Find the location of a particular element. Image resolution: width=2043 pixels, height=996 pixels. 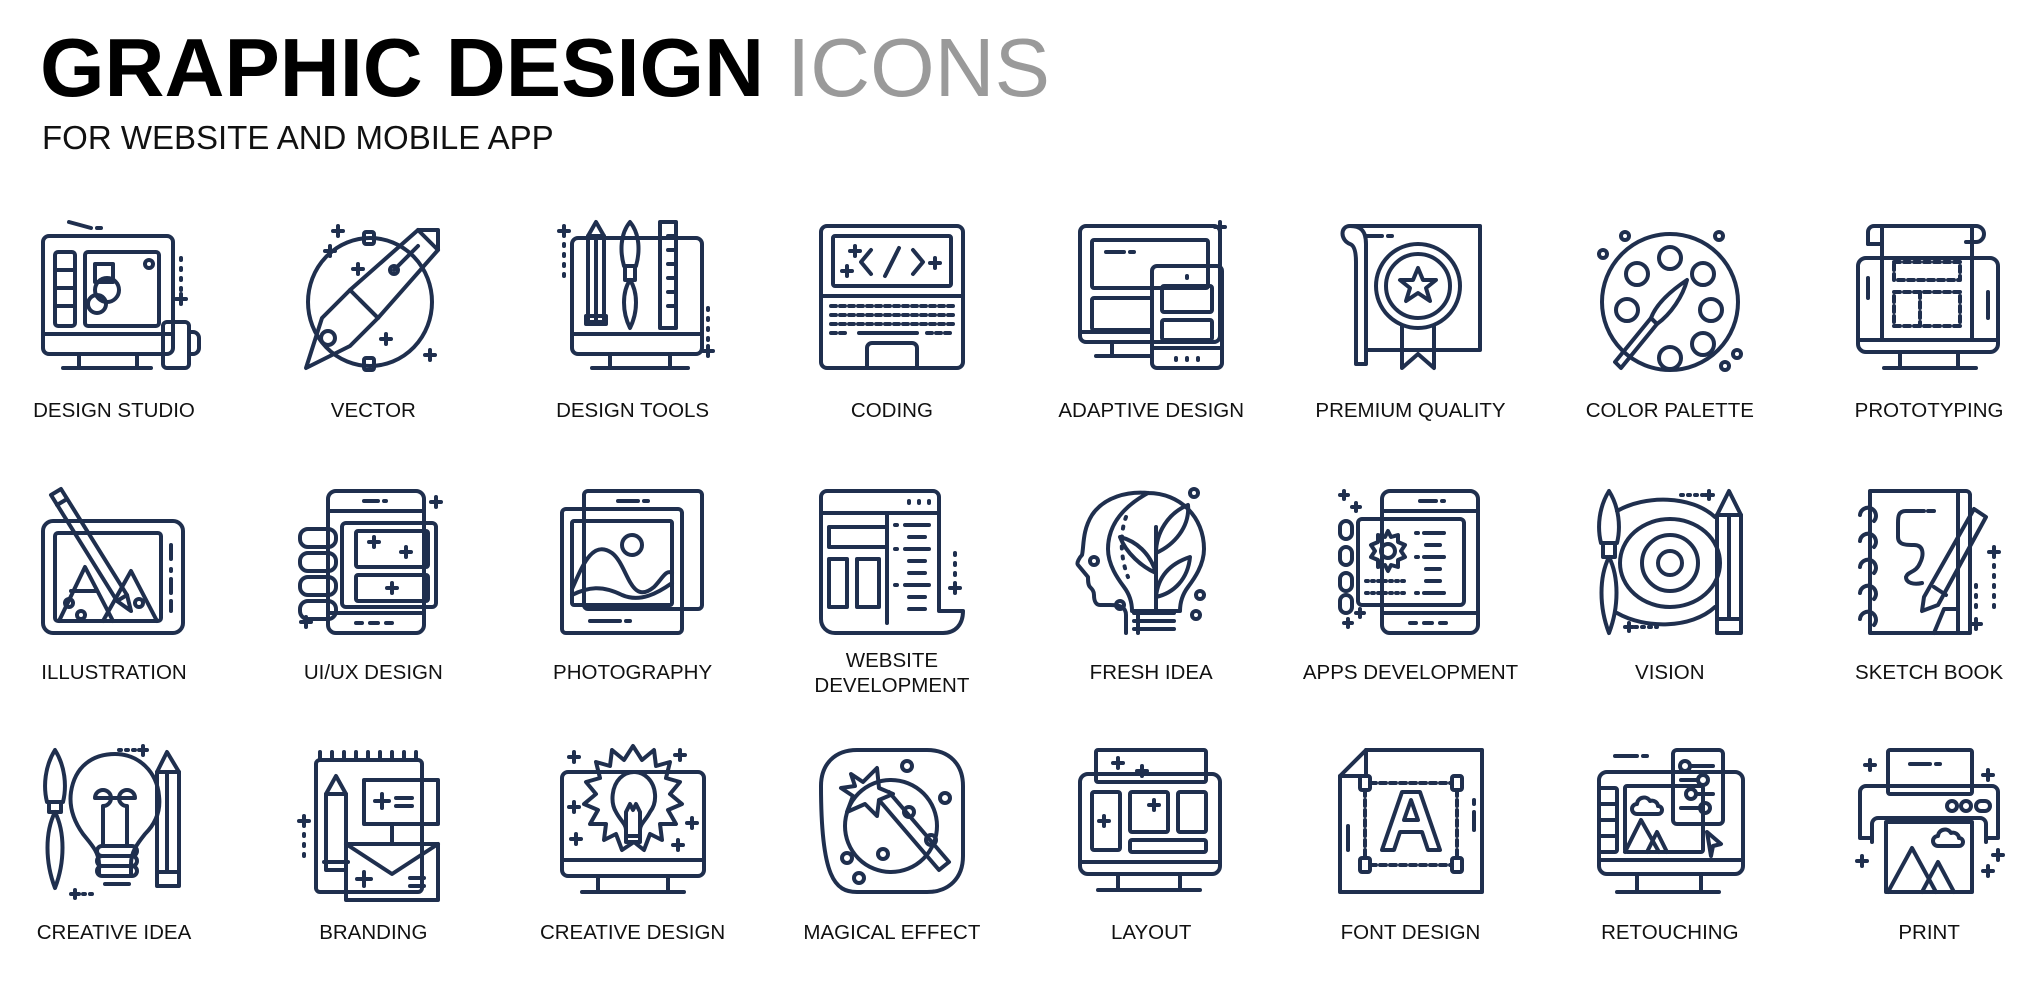

icon-label: PREMIUM QUALITY is located at coordinates (1410, 410).